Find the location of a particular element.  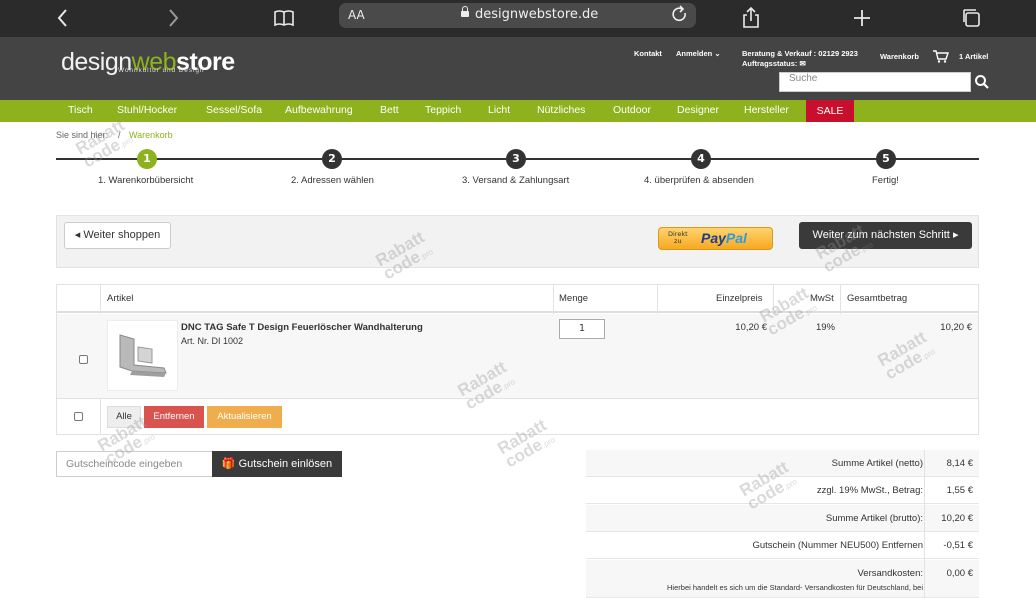

nav-item-outdoor: Outdoor is located at coordinates (632, 110).